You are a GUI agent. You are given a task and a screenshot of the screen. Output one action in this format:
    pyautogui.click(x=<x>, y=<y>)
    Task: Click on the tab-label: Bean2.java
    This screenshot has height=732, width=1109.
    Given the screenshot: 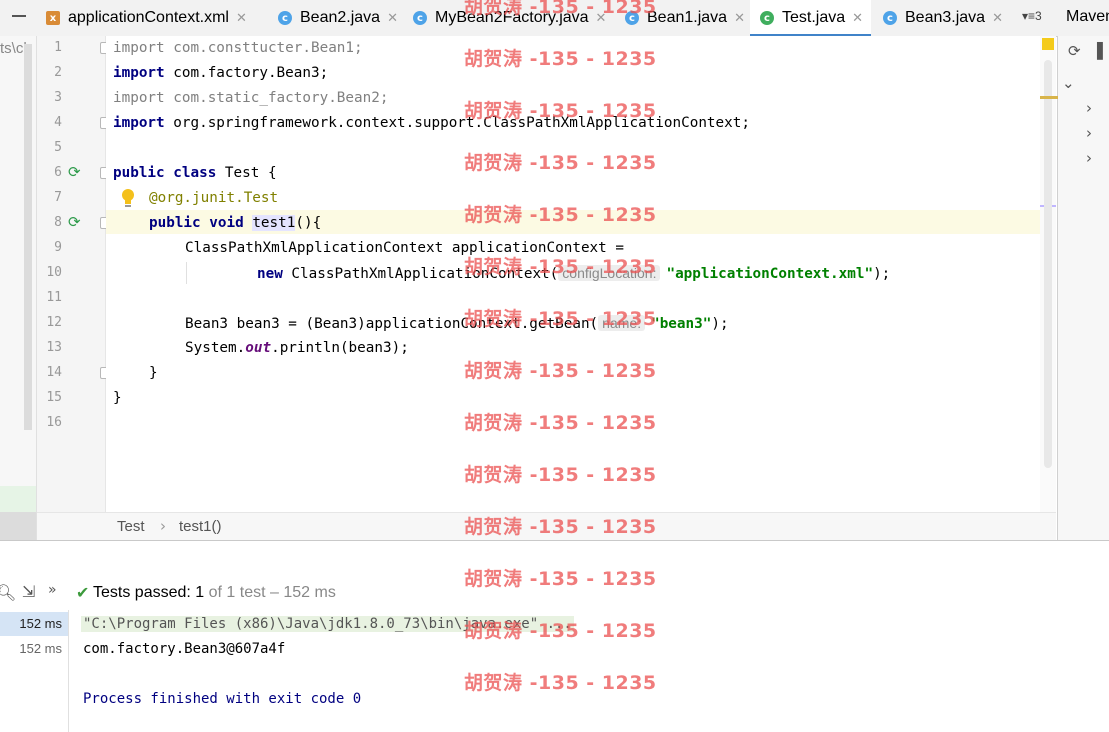 What is the action you would take?
    pyautogui.click(x=340, y=17)
    